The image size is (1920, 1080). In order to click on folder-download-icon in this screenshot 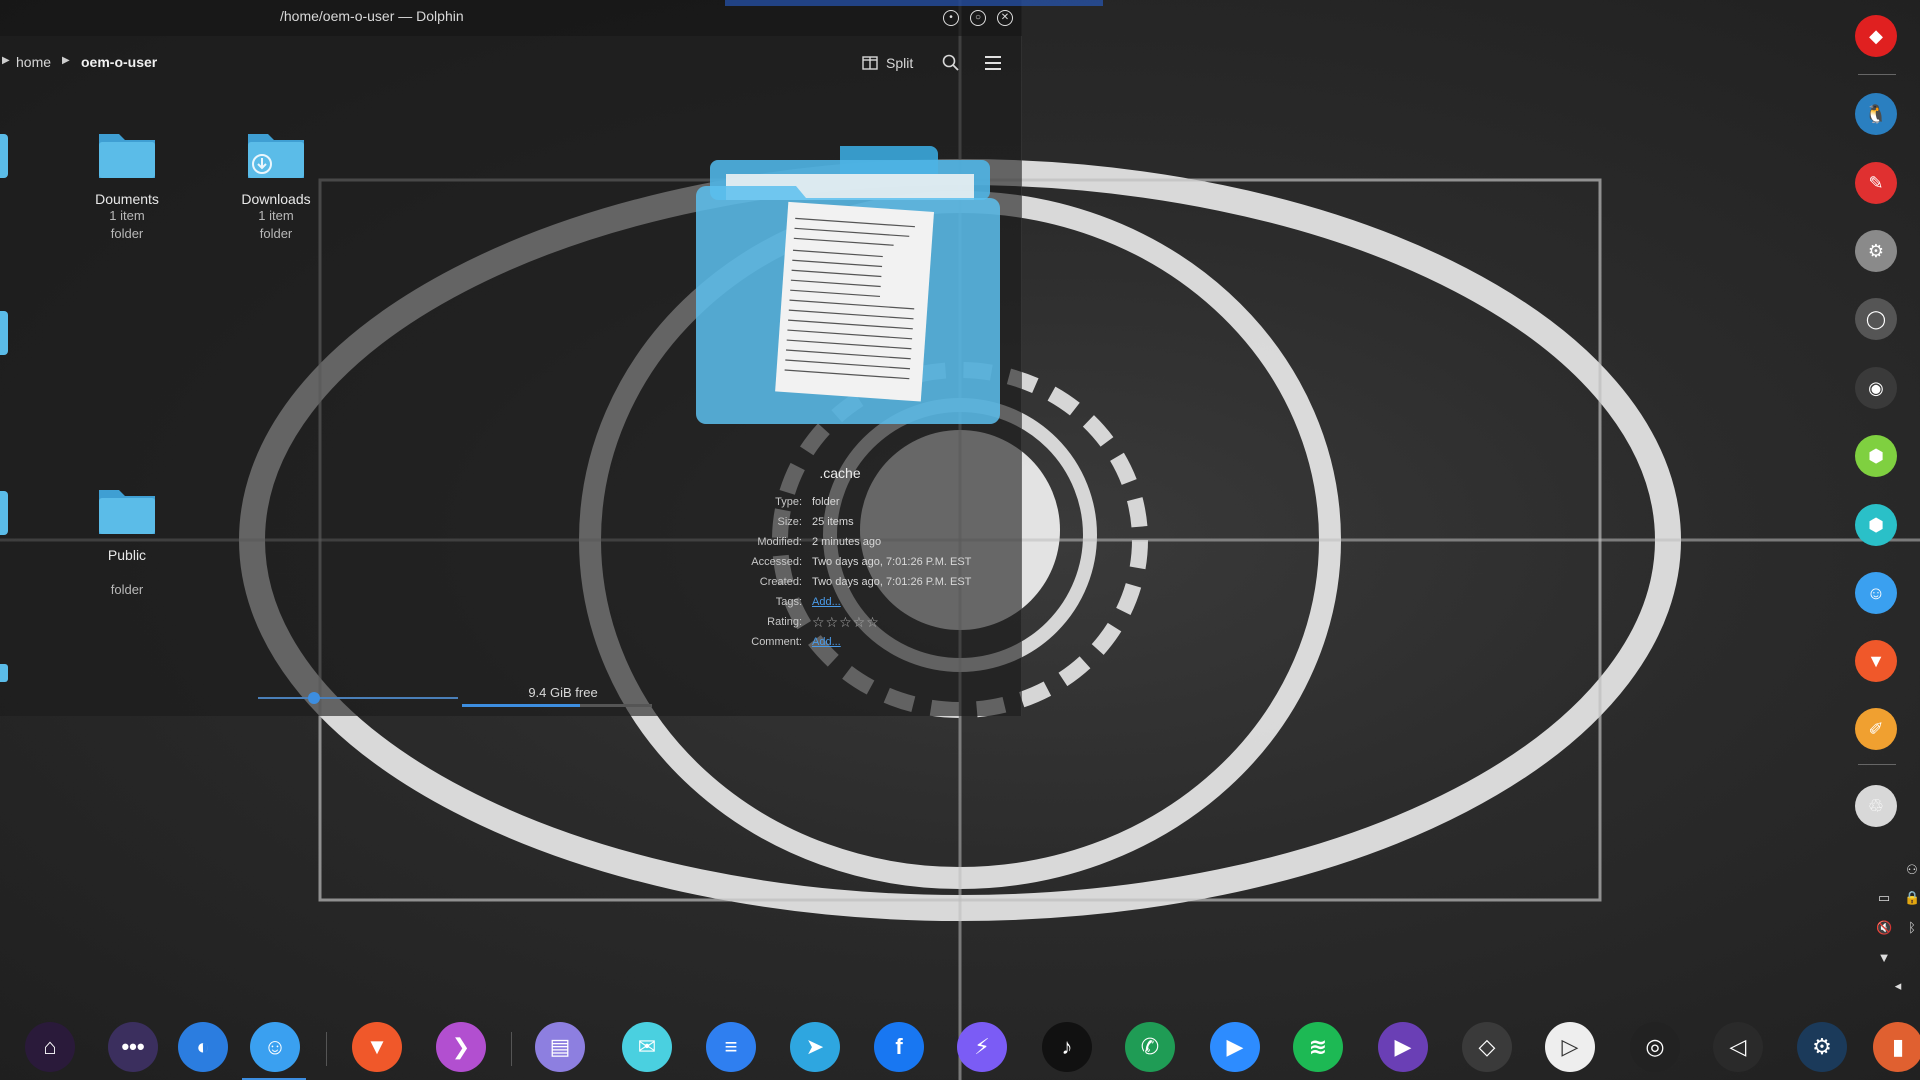, I will do `click(276, 156)`.